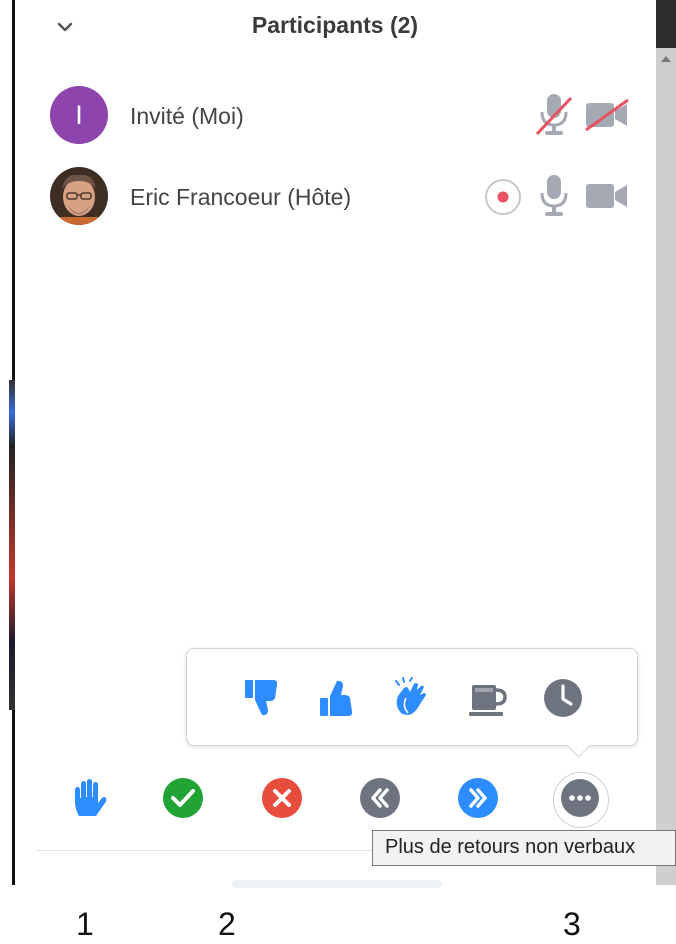 This screenshot has width=676, height=944. I want to click on yes-icon, so click(183, 798).